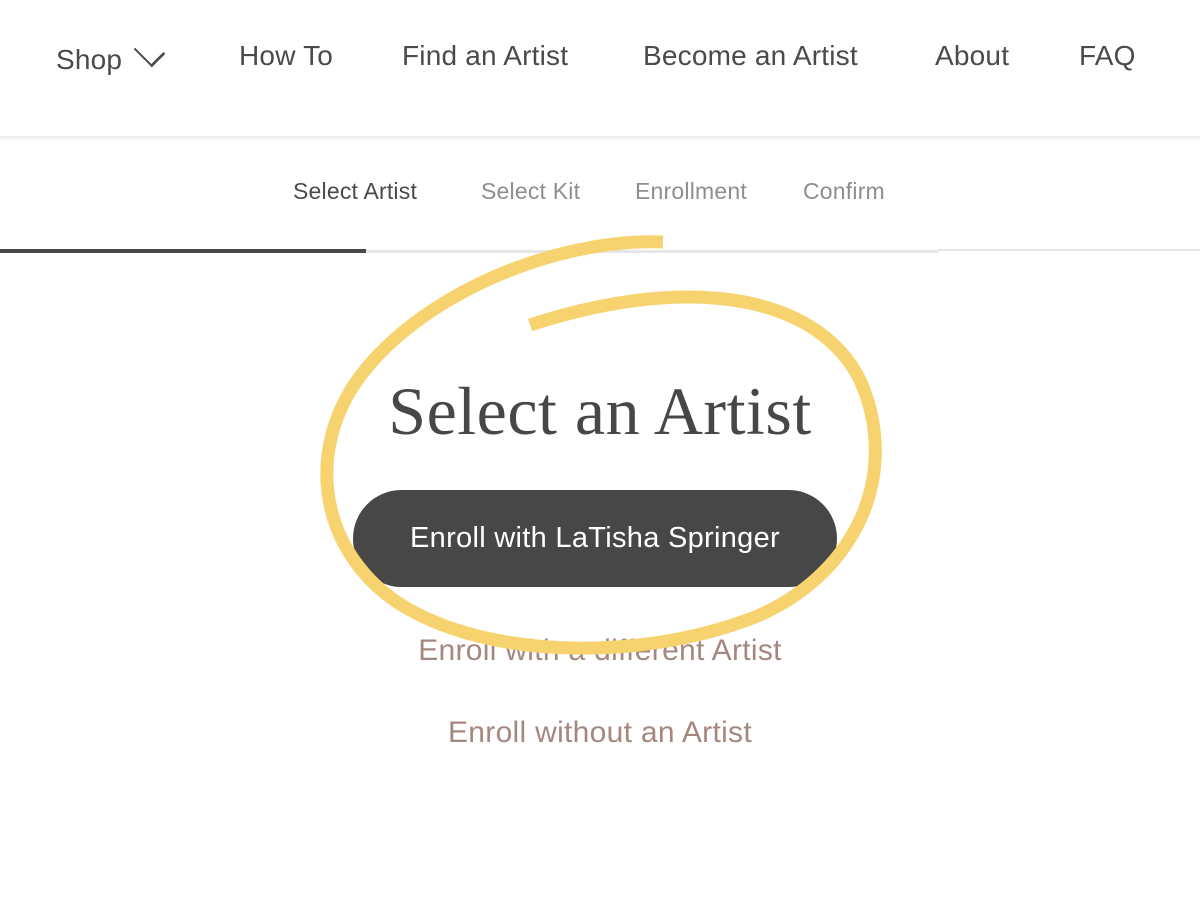  I want to click on step-enrollment: Enrollment, so click(691, 191).